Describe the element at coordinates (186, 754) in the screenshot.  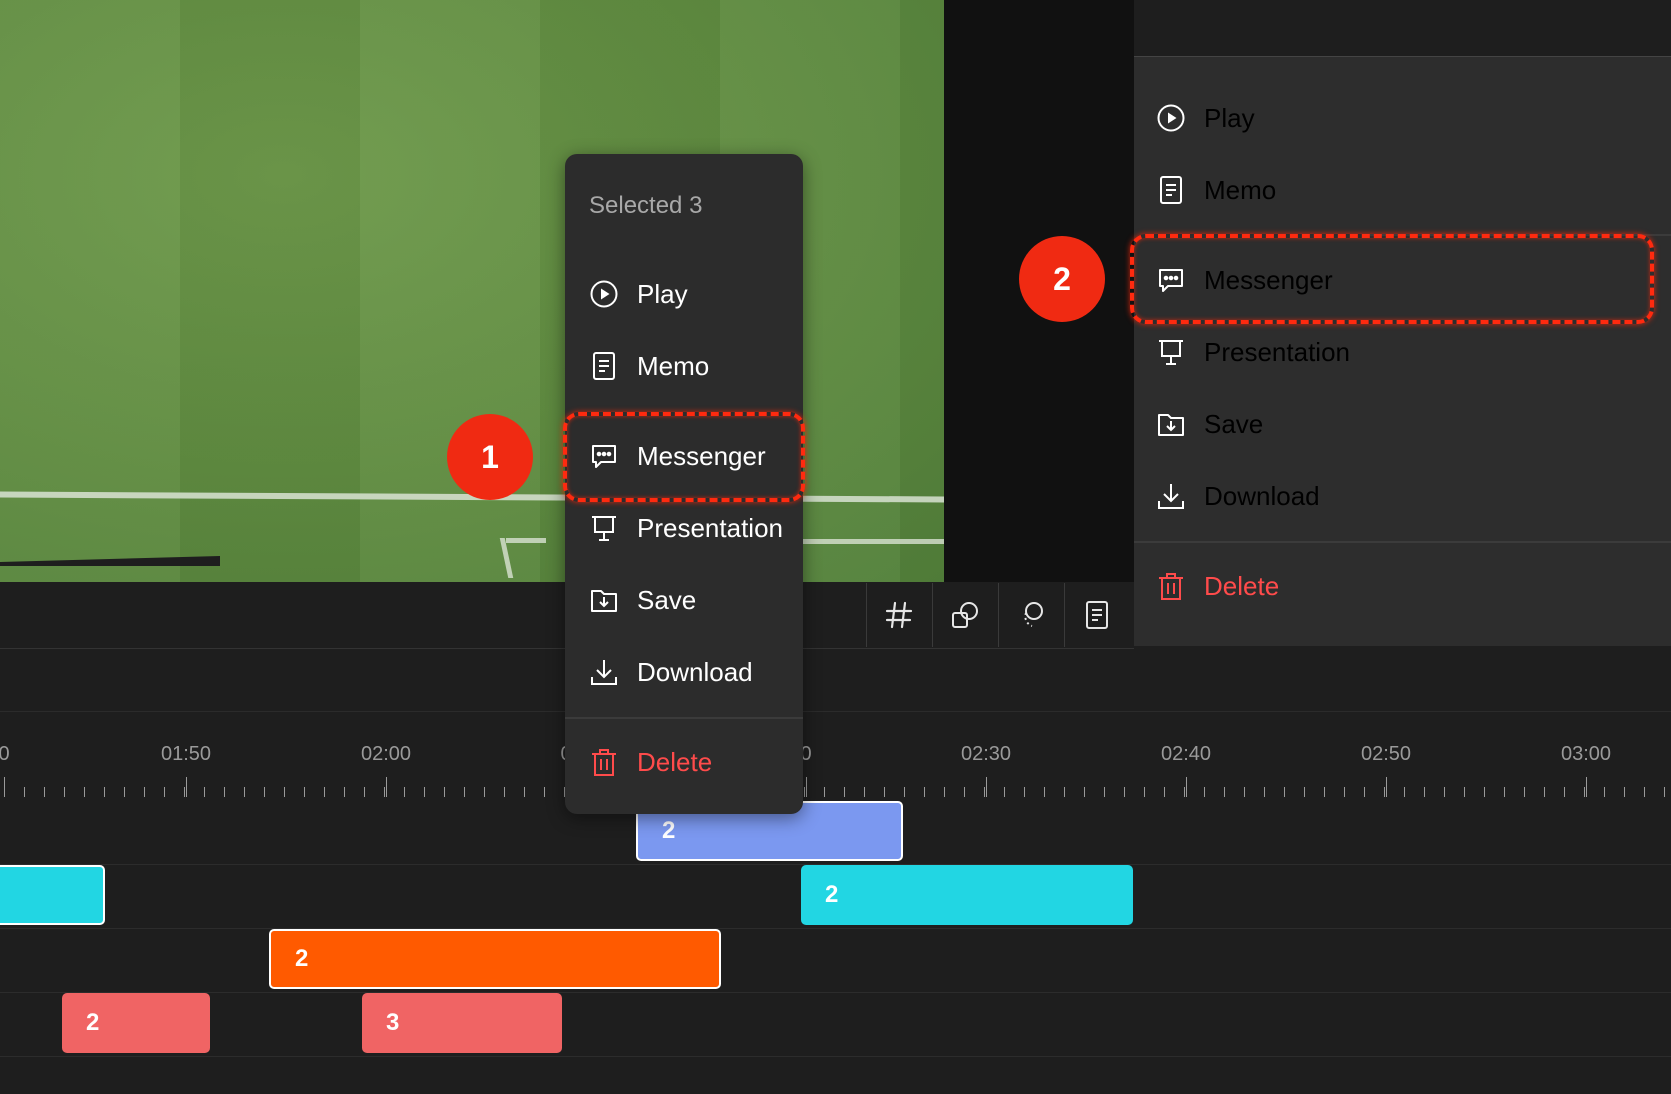
I see `ruler-time-label: 01:50` at that location.